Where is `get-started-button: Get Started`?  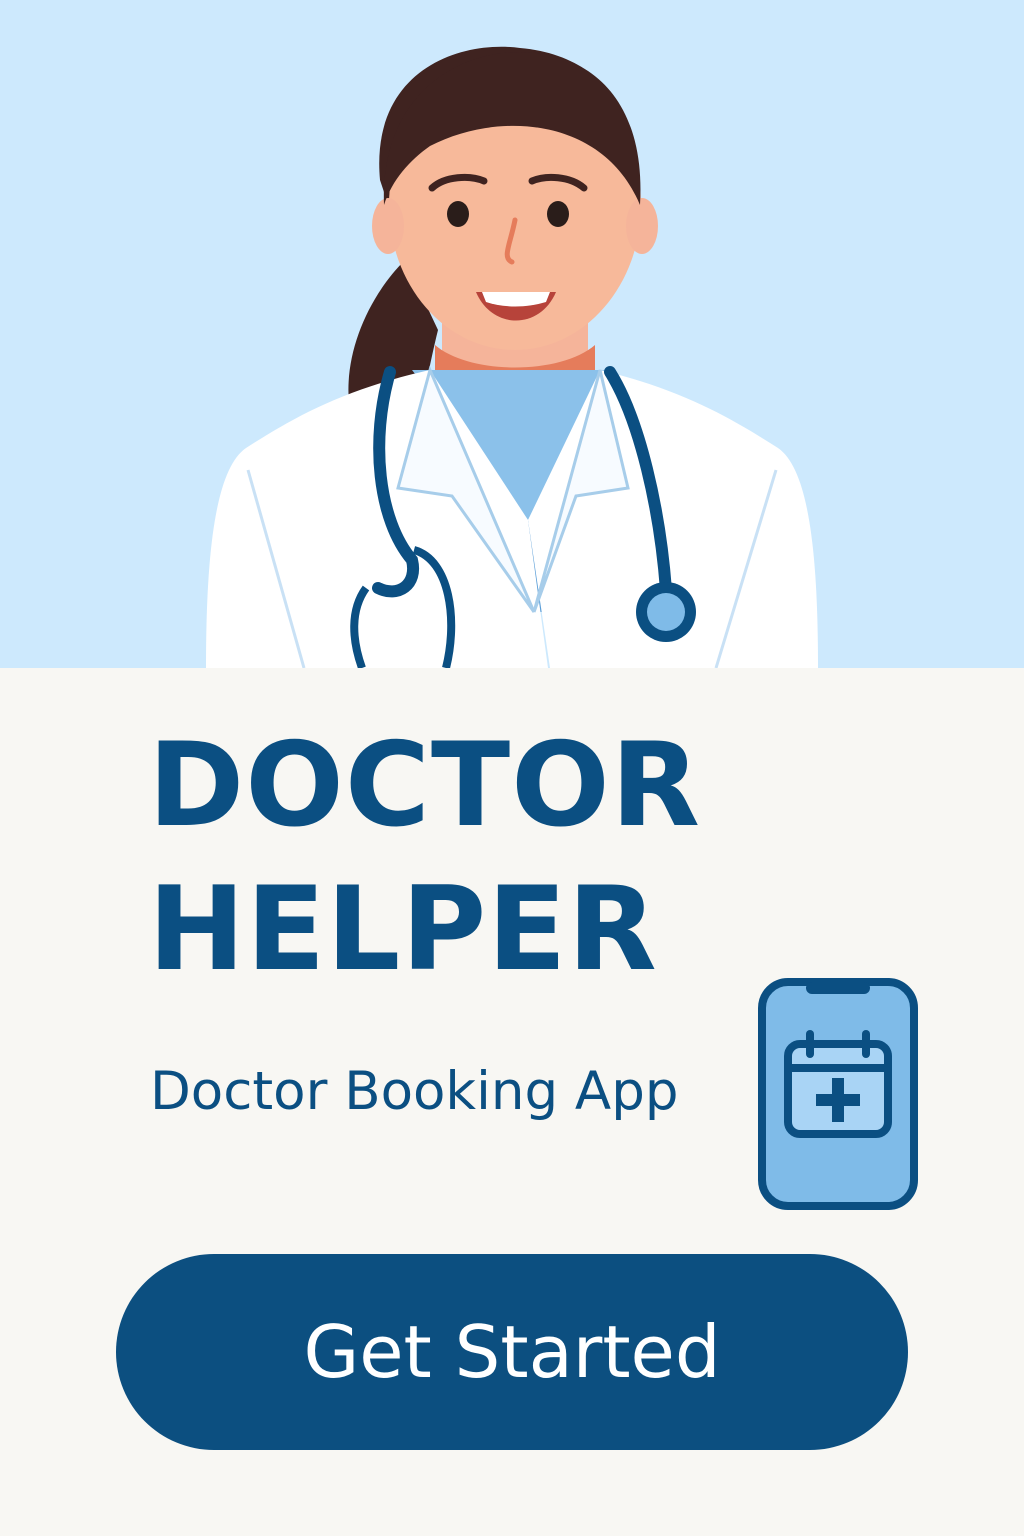
get-started-button: Get Started is located at coordinates (512, 1352).